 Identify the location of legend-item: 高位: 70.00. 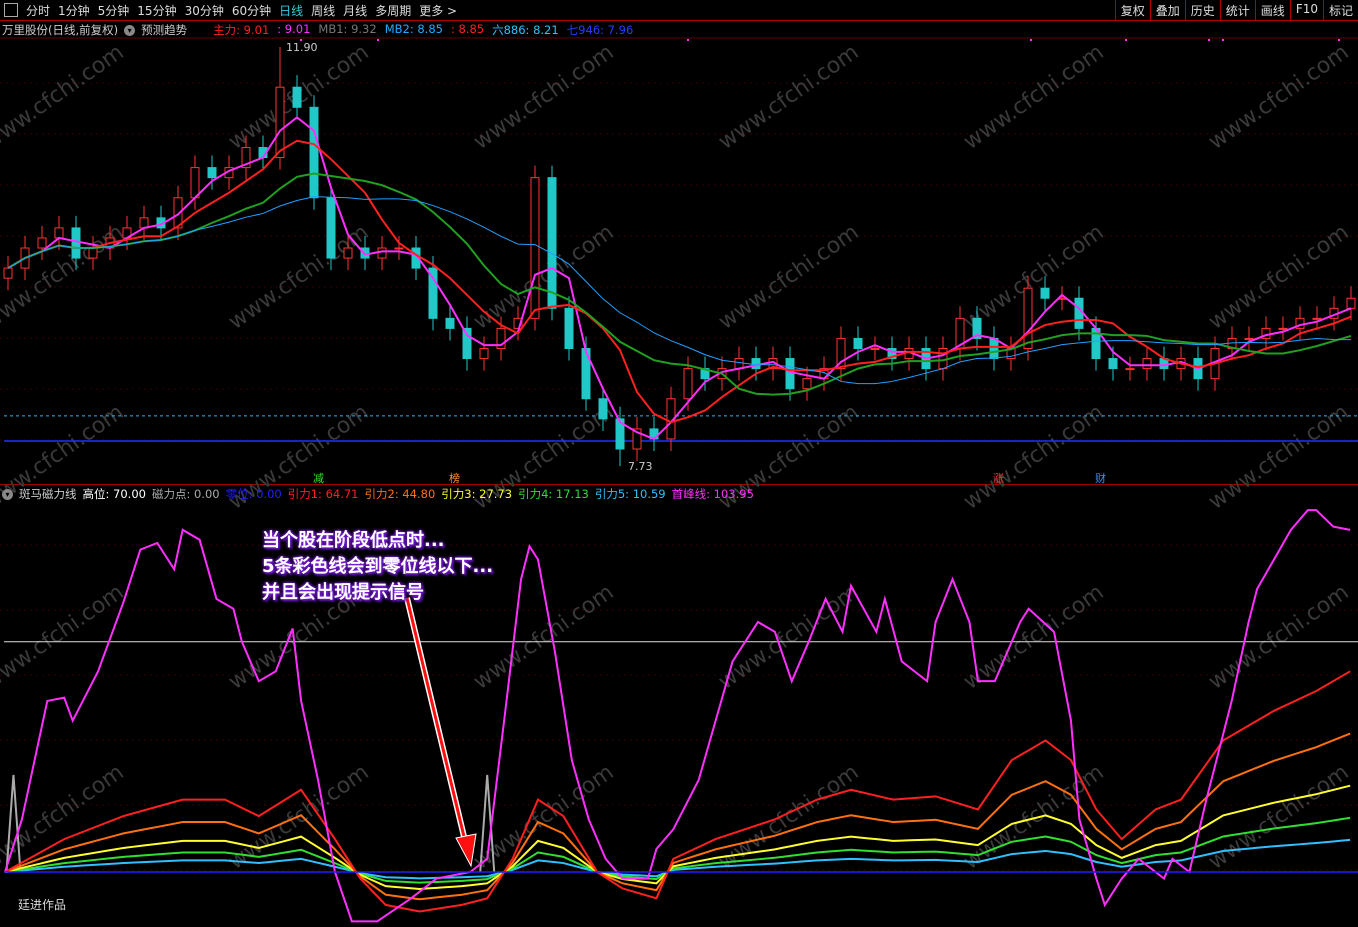
(114, 494).